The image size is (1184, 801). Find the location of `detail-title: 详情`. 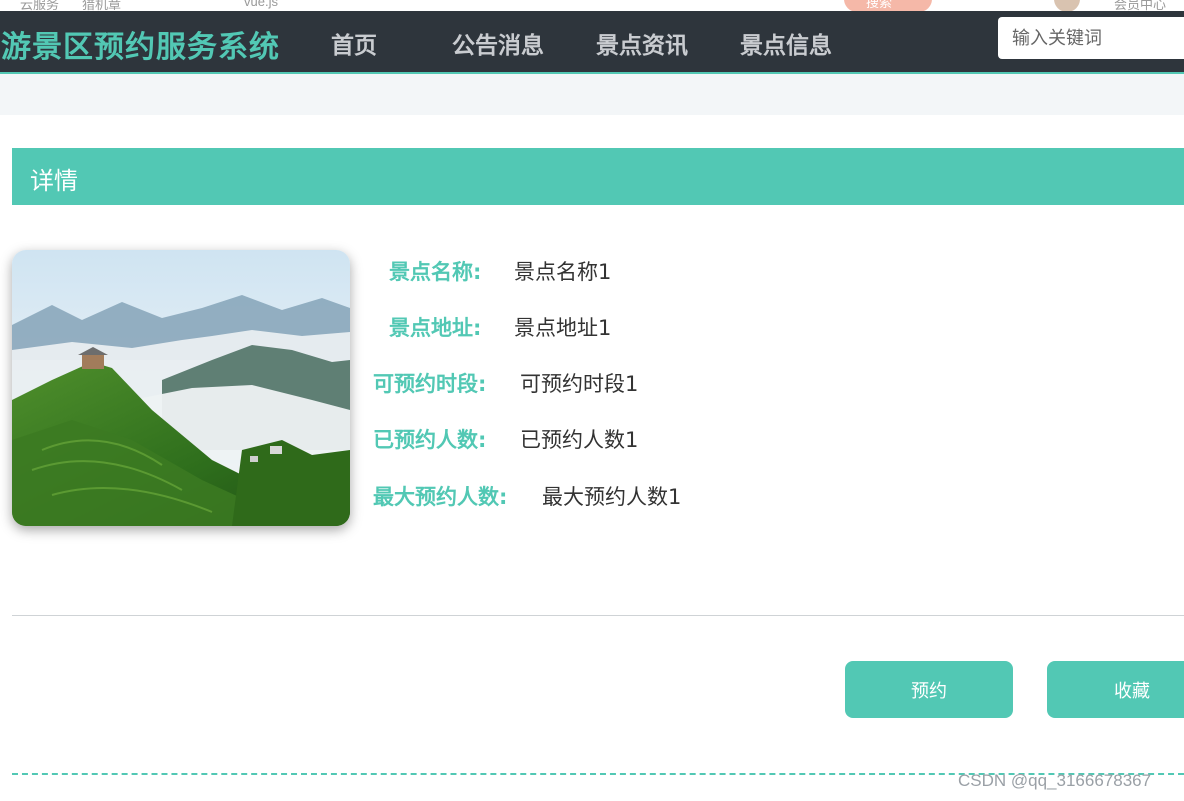

detail-title: 详情 is located at coordinates (54, 181).